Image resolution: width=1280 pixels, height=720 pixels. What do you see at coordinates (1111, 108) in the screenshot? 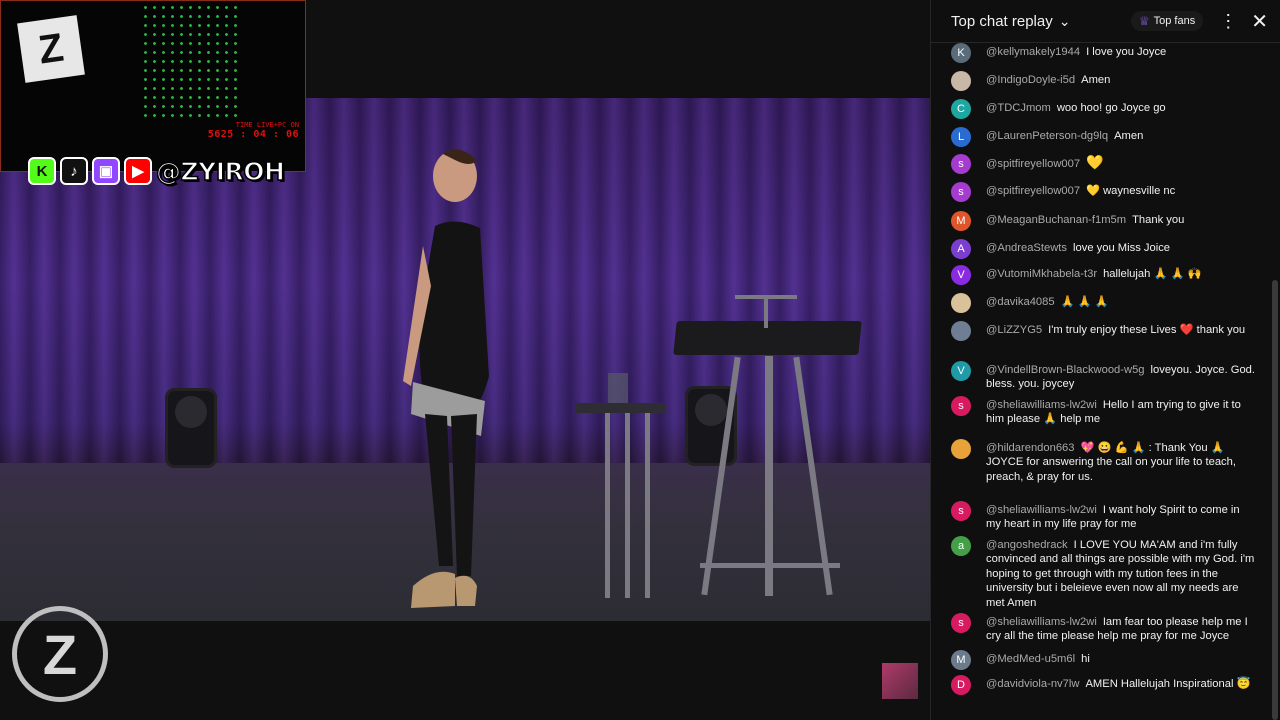
I see `chat-text: woo hoo! go Joyce go` at bounding box center [1111, 108].